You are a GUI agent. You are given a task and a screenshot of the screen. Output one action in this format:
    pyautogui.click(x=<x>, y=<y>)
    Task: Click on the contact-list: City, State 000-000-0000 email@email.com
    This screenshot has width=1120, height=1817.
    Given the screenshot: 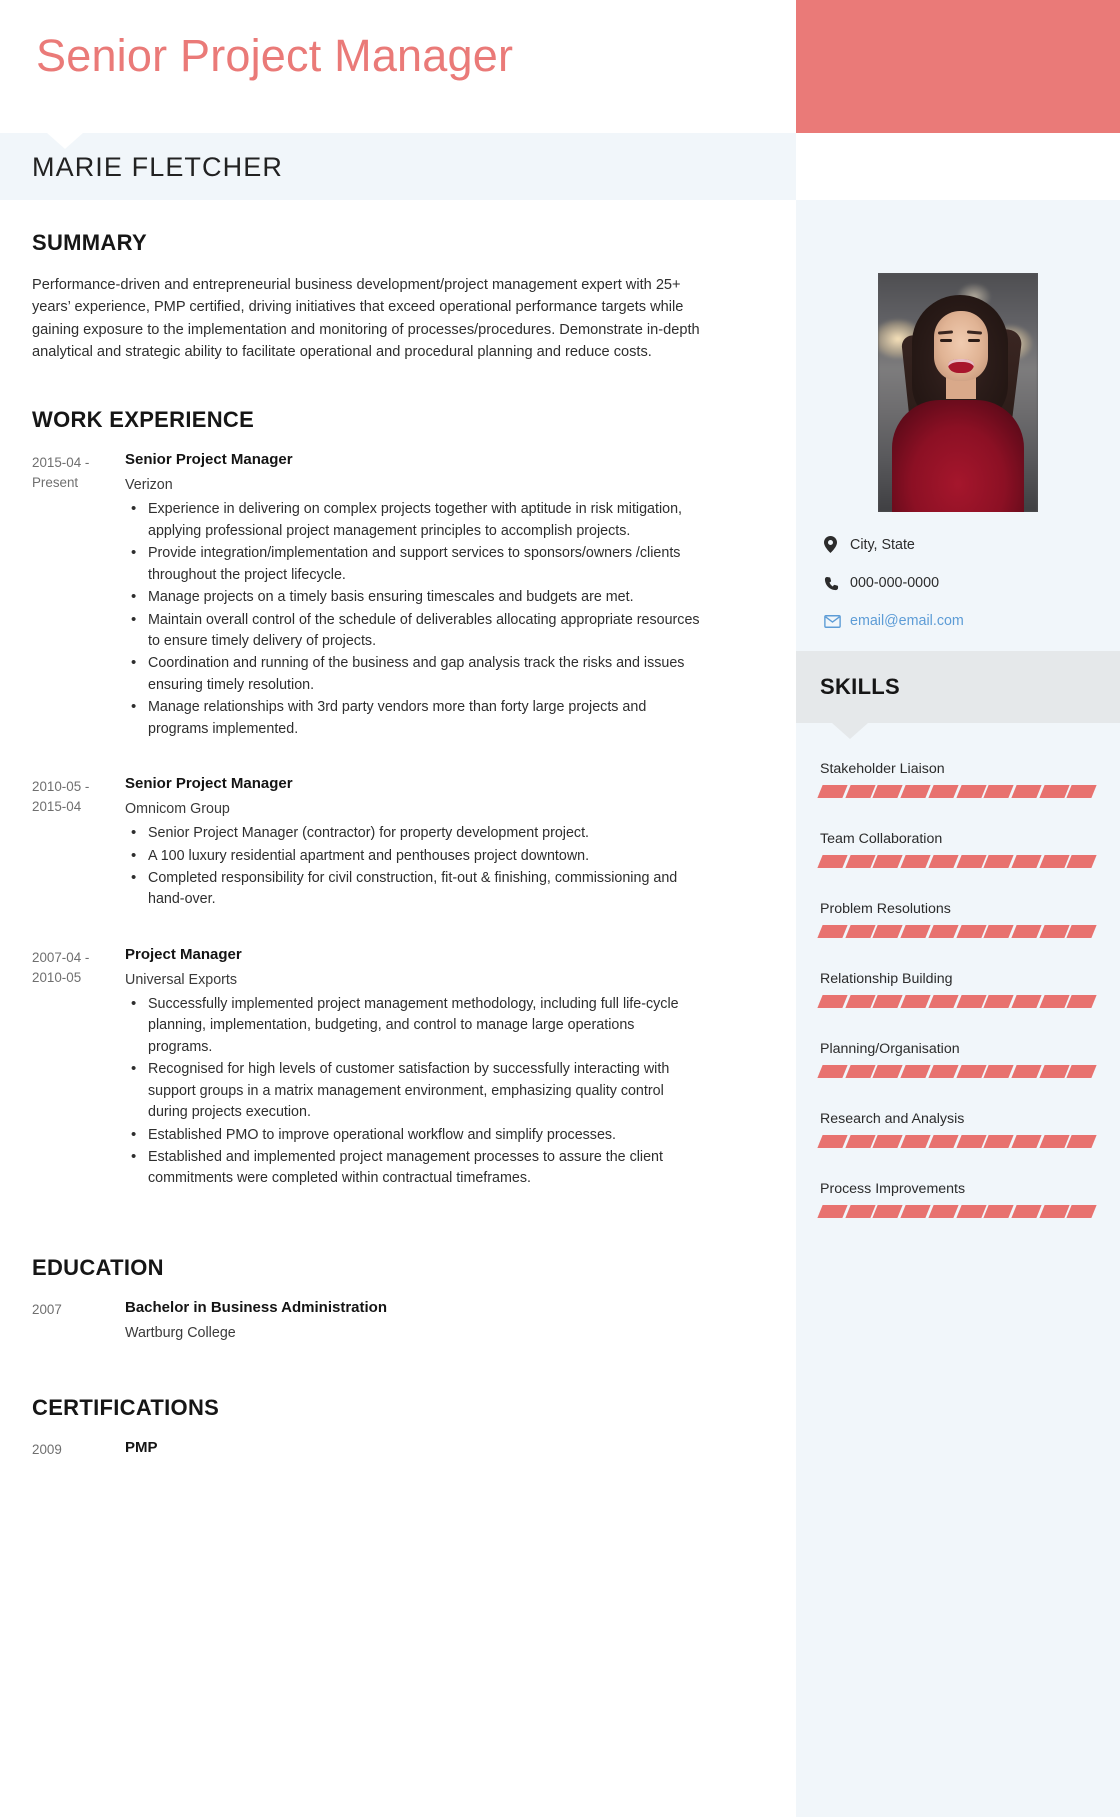 What is the action you would take?
    pyautogui.click(x=958, y=582)
    